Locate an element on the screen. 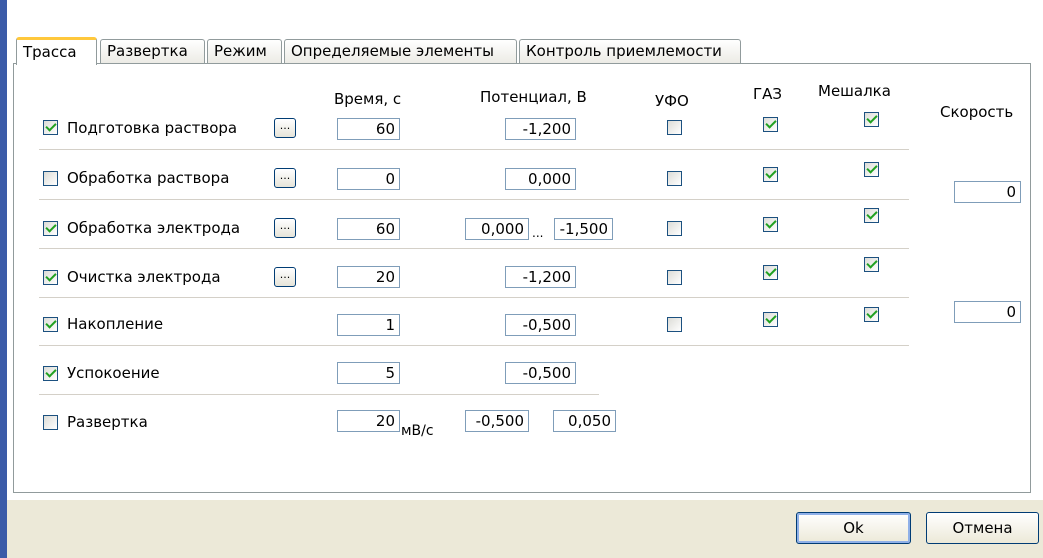 The image size is (1043, 558). scan-rate-input: 20 is located at coordinates (368, 421).